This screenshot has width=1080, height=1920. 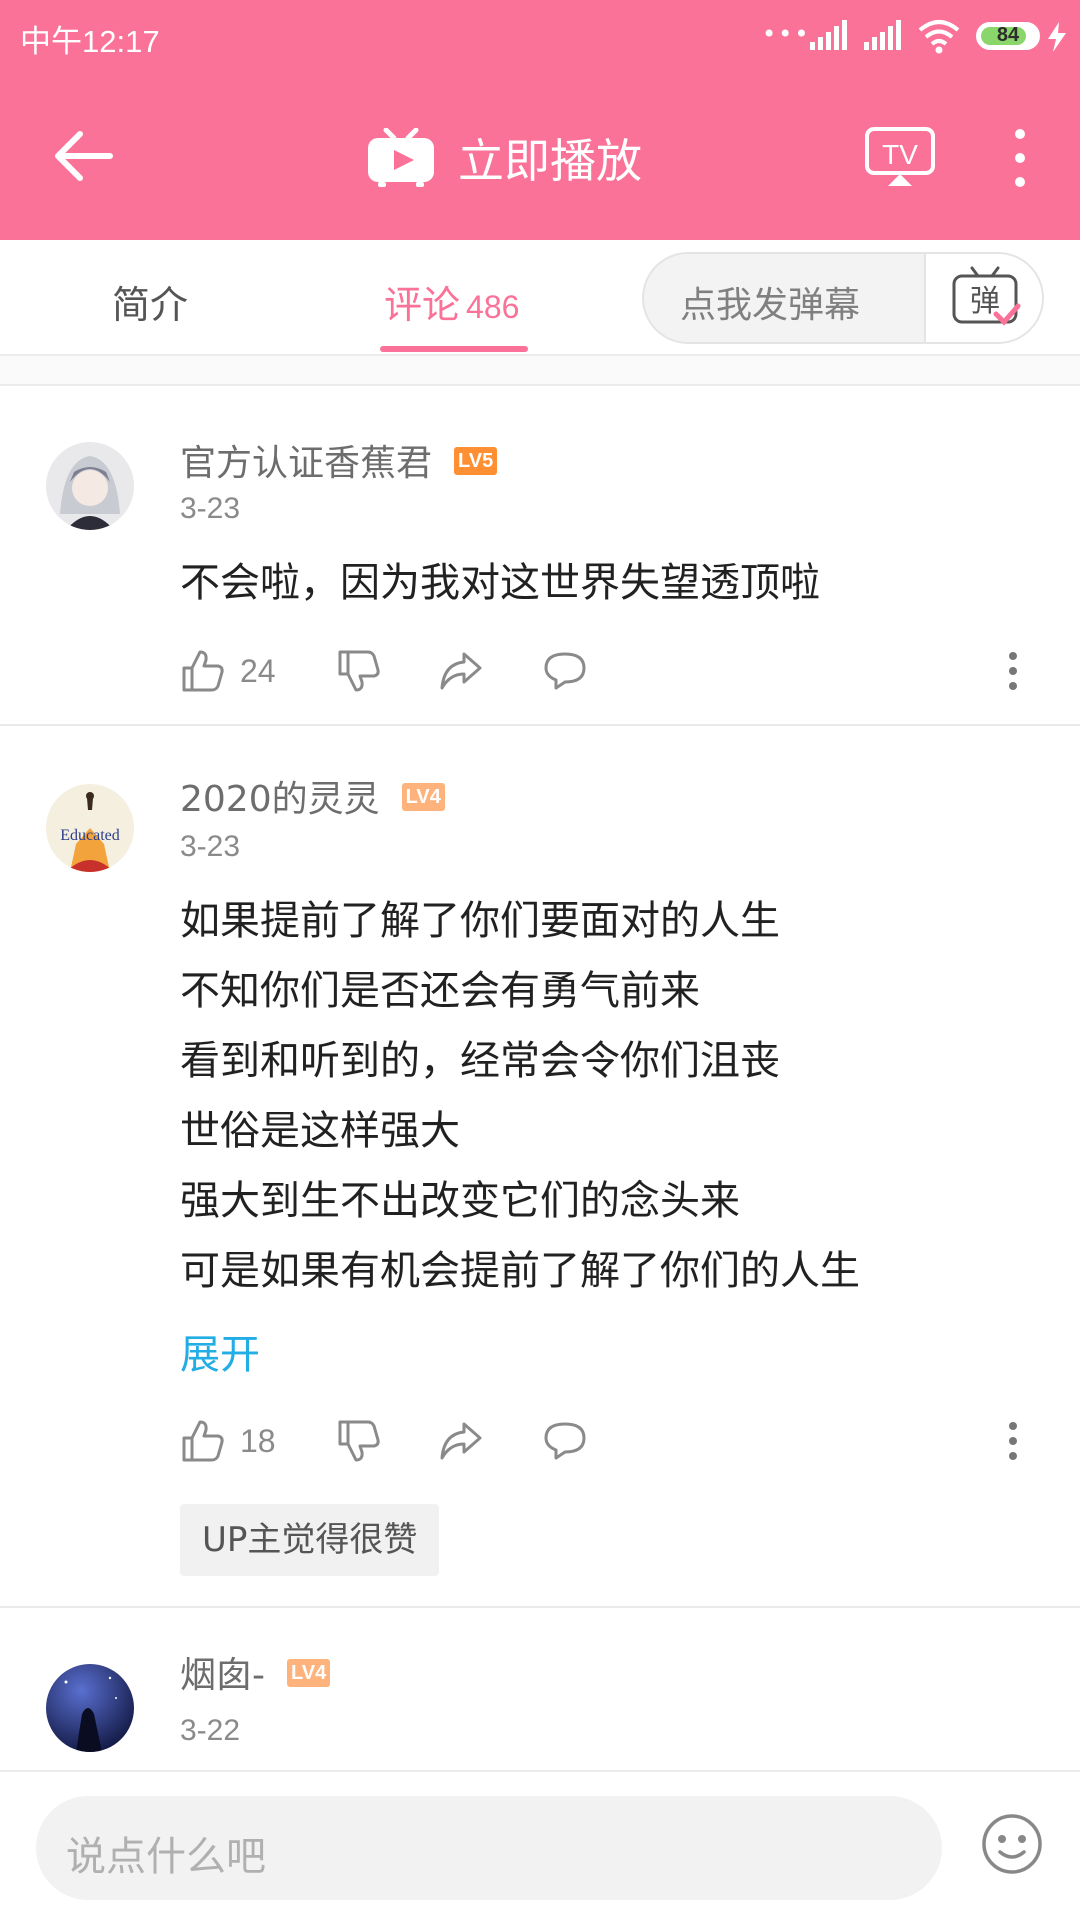 What do you see at coordinates (90, 835) in the screenshot?
I see `svg-text: Educated` at bounding box center [90, 835].